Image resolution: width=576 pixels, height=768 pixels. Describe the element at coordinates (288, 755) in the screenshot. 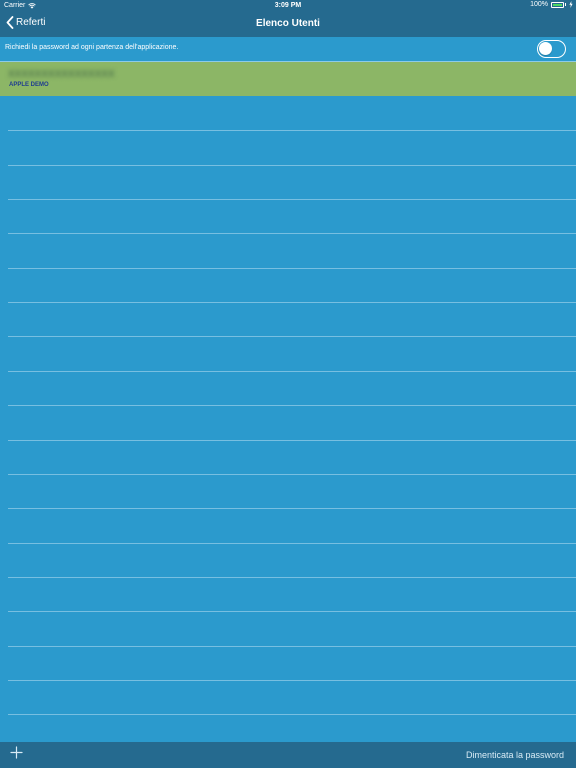

I see `bottom-toolbar: Dimenticata la password` at that location.